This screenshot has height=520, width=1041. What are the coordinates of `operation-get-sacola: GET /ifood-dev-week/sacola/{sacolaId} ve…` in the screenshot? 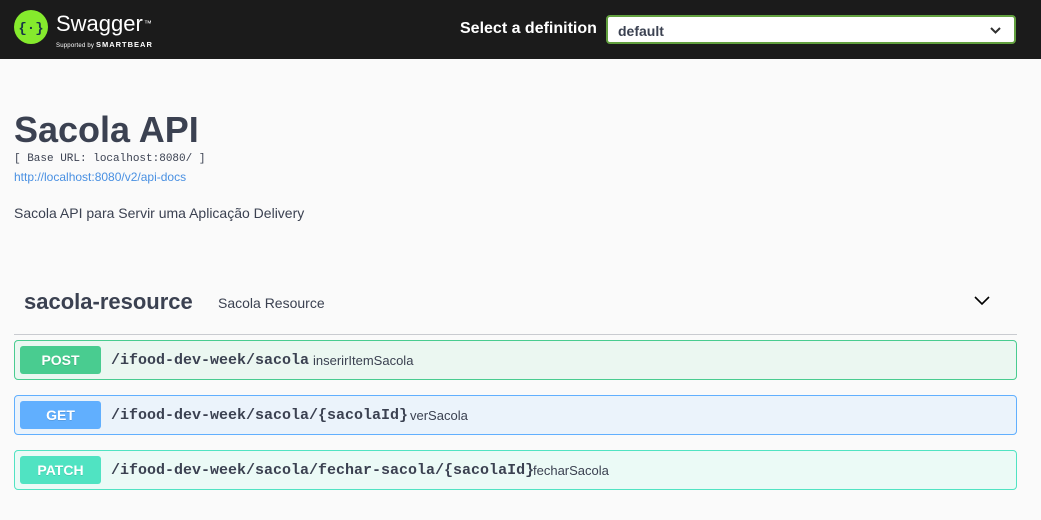 It's located at (515, 415).